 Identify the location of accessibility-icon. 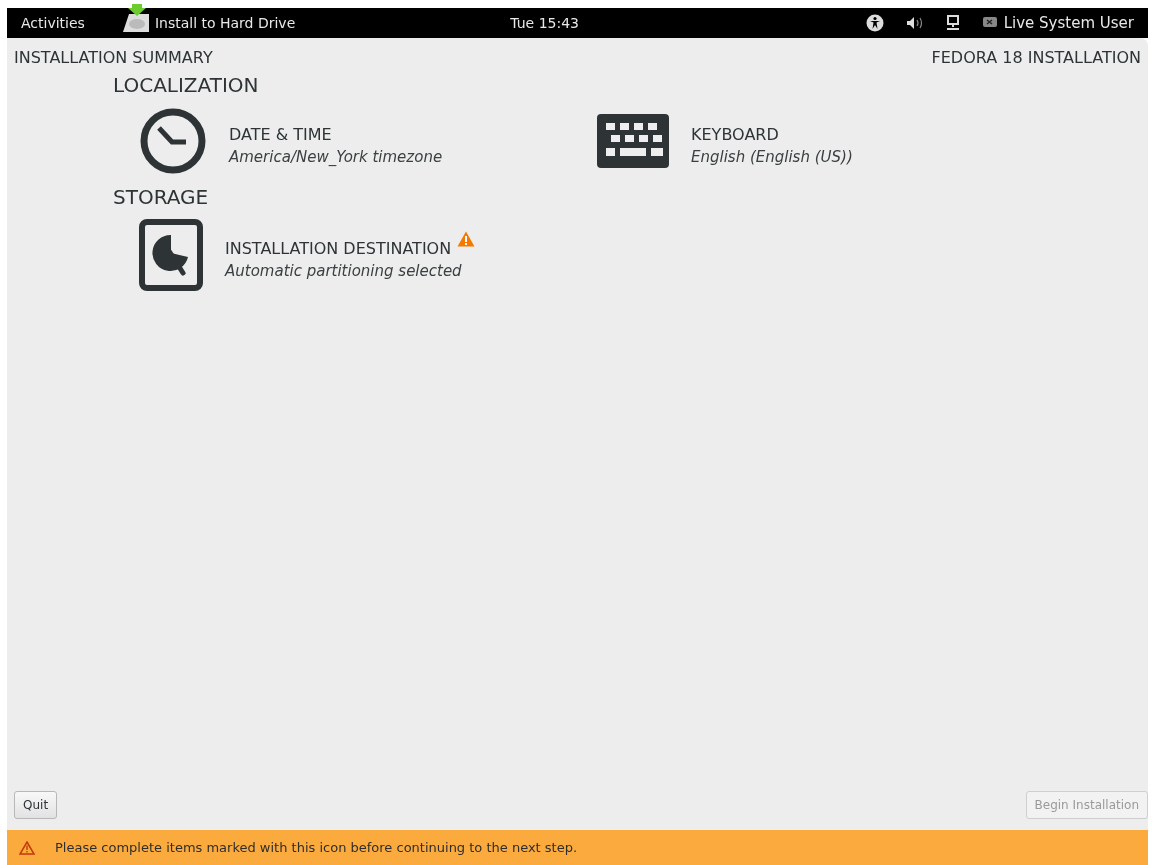
(874, 23).